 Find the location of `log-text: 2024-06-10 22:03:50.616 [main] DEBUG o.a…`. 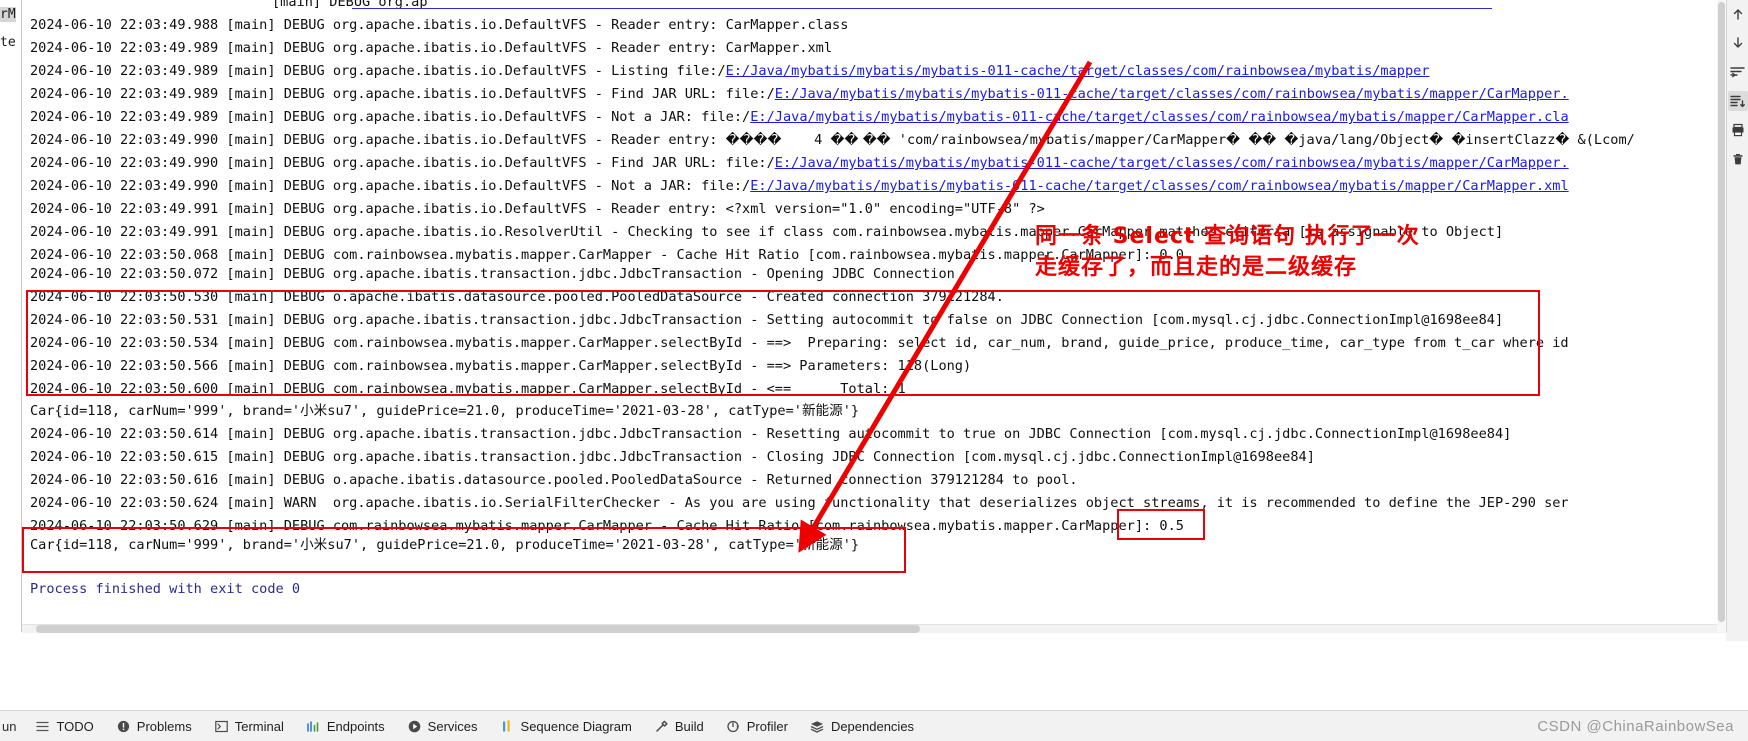

log-text: 2024-06-10 22:03:50.616 [main] DEBUG o.a… is located at coordinates (554, 480).